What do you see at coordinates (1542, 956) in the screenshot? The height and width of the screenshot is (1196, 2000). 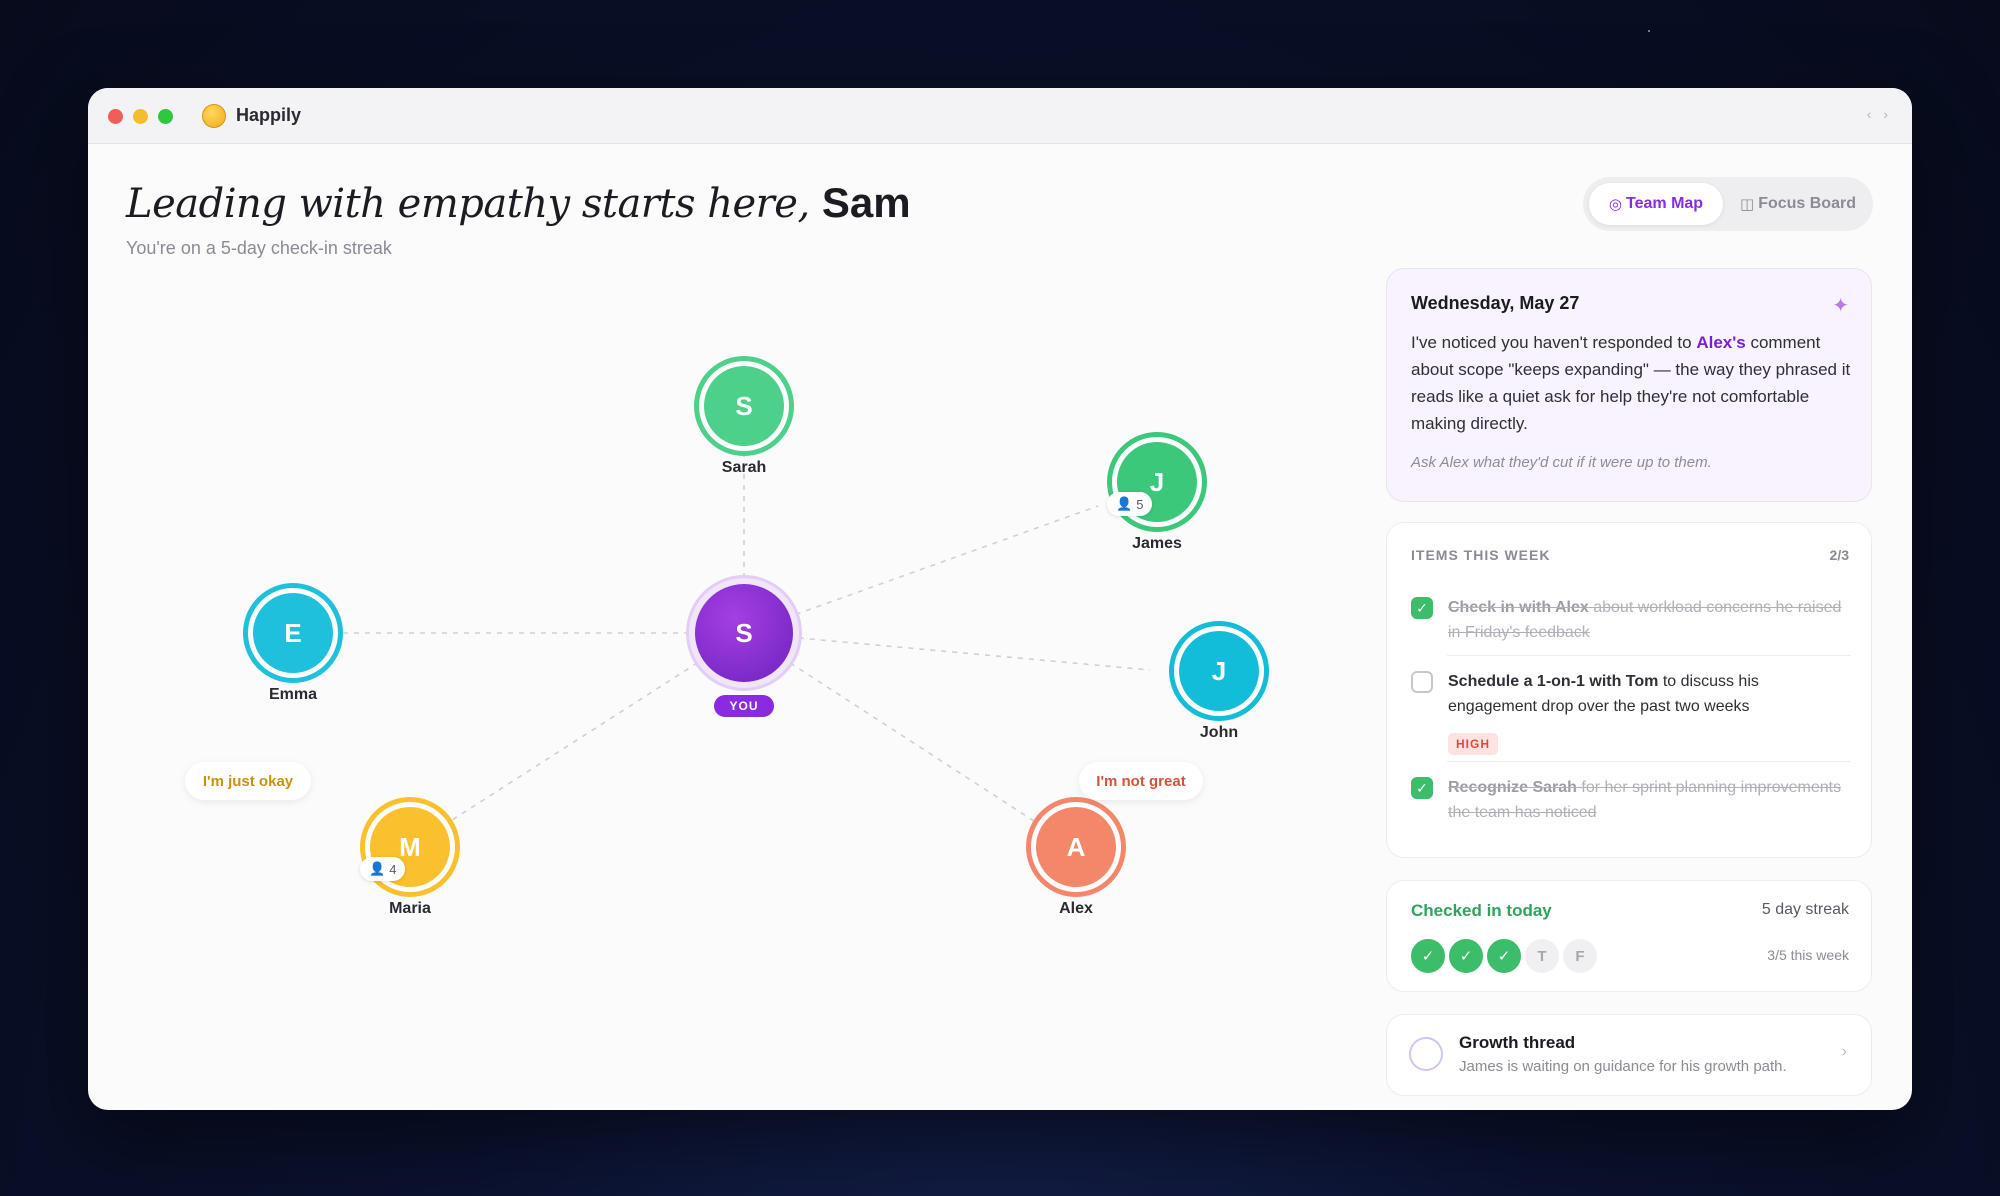 I see `day-dot-pending: T` at bounding box center [1542, 956].